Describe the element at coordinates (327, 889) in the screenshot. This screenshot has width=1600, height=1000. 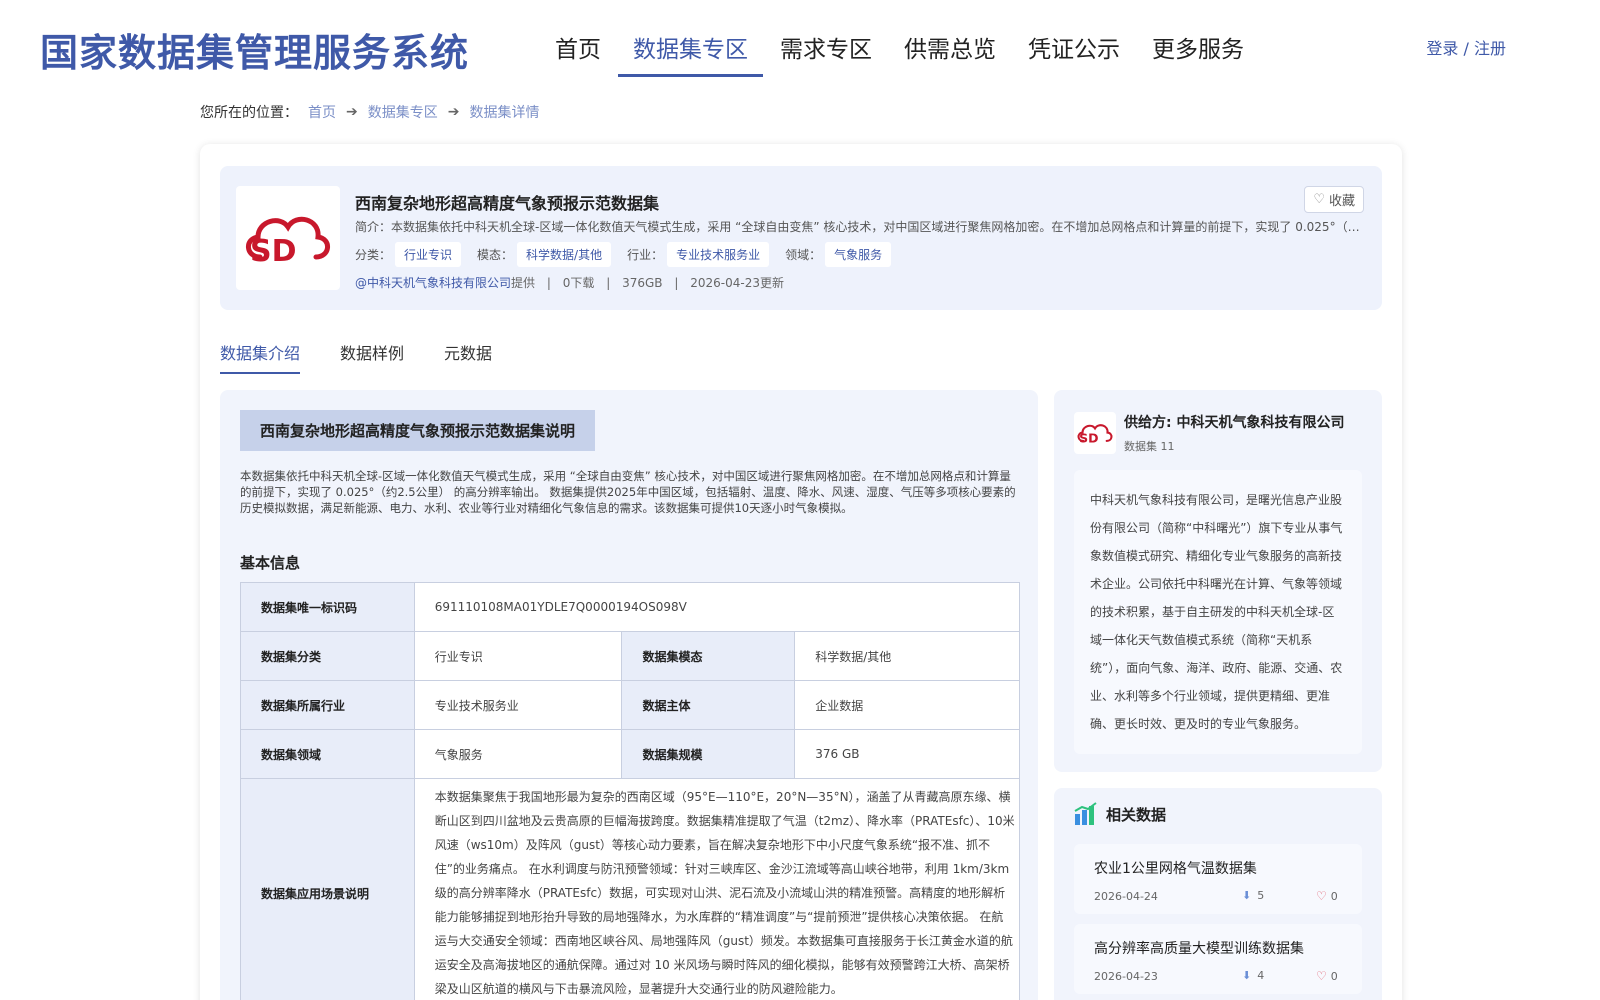
I see `info-key: 数据集应用场景说明` at that location.